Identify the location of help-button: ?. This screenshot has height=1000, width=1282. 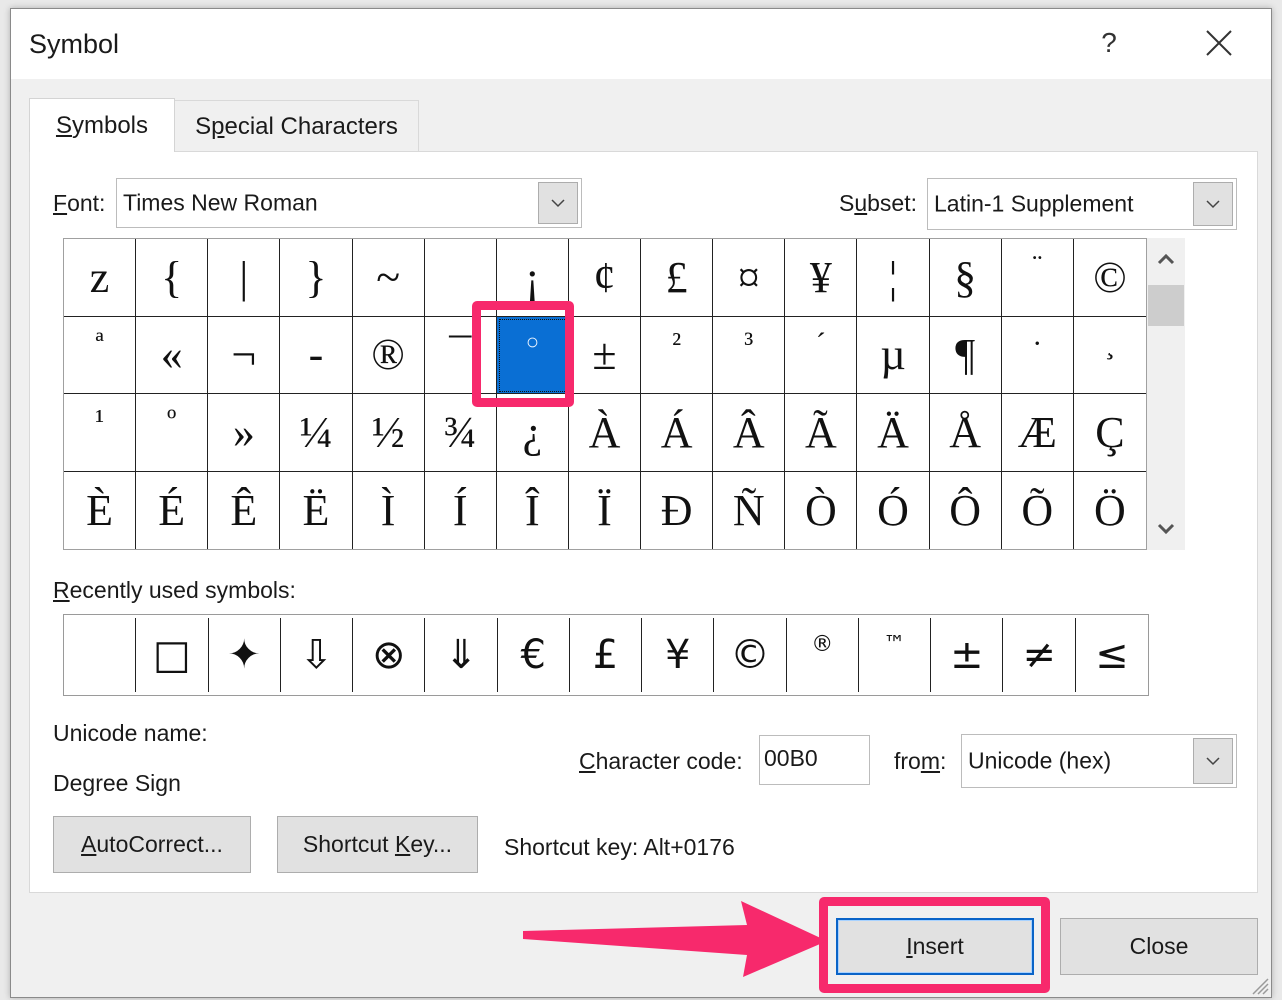
(1109, 43).